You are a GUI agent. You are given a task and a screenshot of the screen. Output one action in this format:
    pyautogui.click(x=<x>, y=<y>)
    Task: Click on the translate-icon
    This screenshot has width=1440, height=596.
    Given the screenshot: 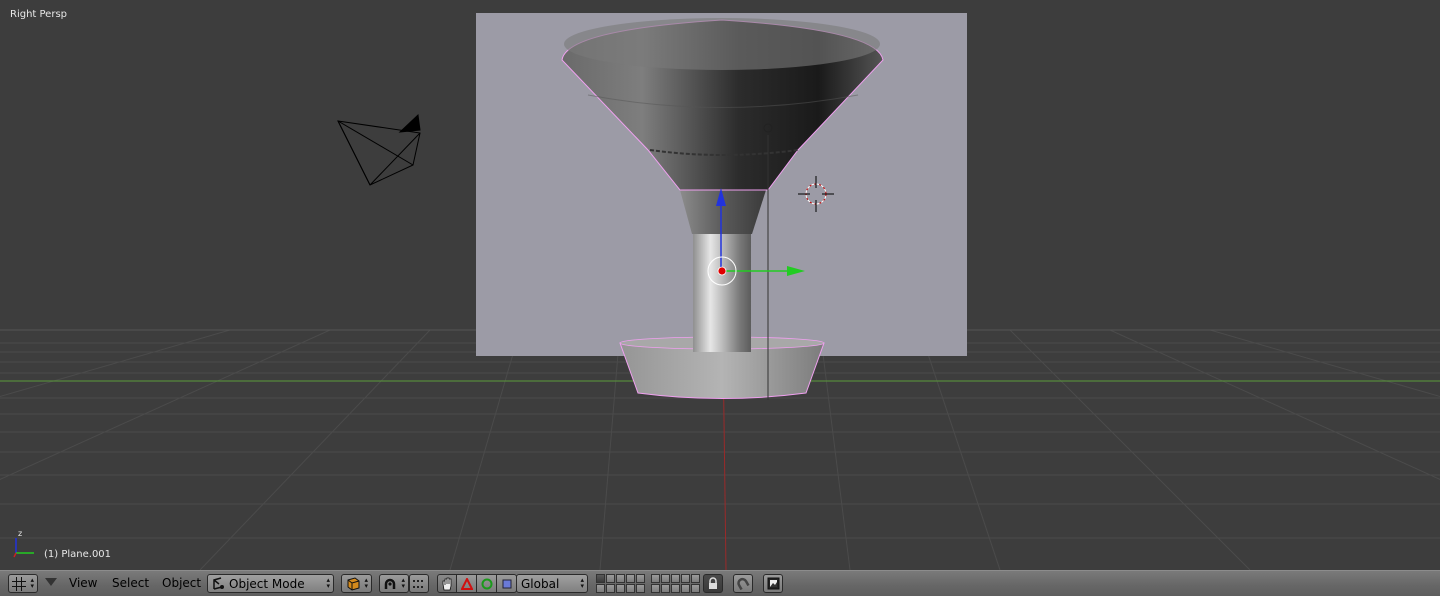 What is the action you would take?
    pyautogui.click(x=466, y=583)
    